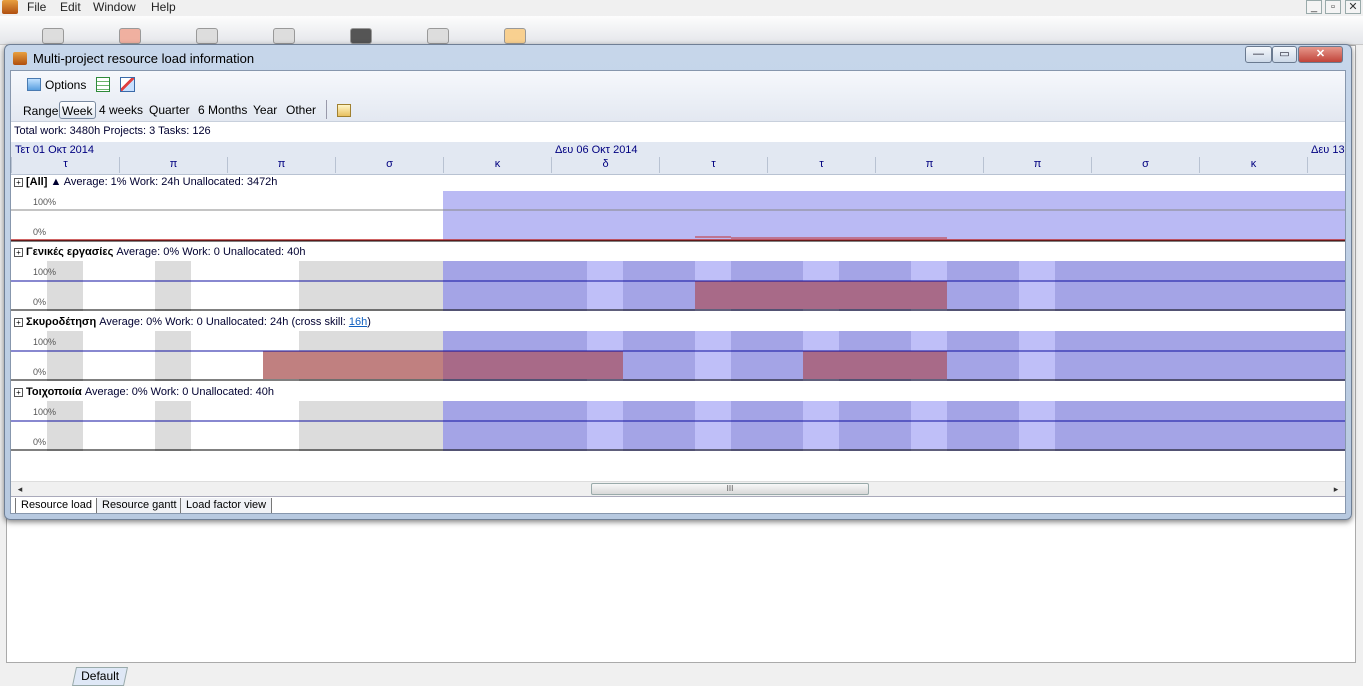  What do you see at coordinates (40, 372) in the screenshot?
I see `pct-0-concrete: 0%` at bounding box center [40, 372].